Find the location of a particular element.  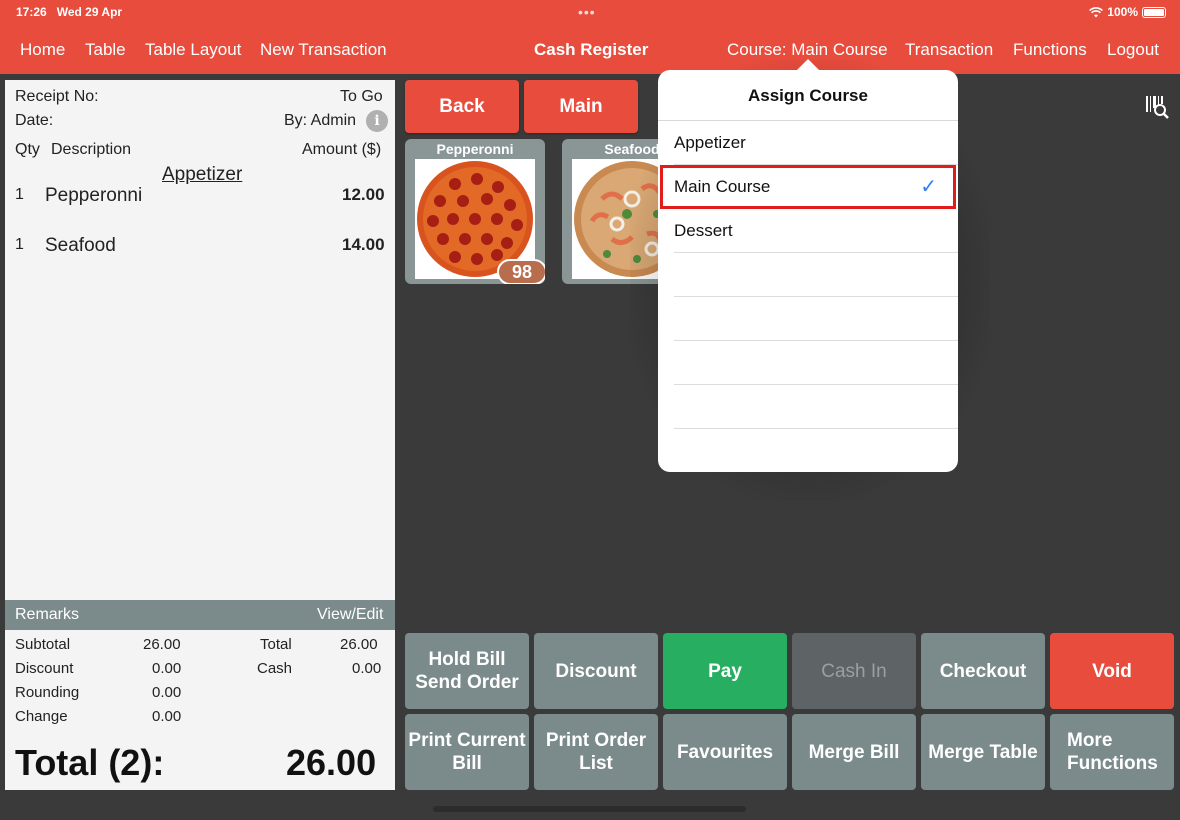

nav-table: Table is located at coordinates (105, 50).